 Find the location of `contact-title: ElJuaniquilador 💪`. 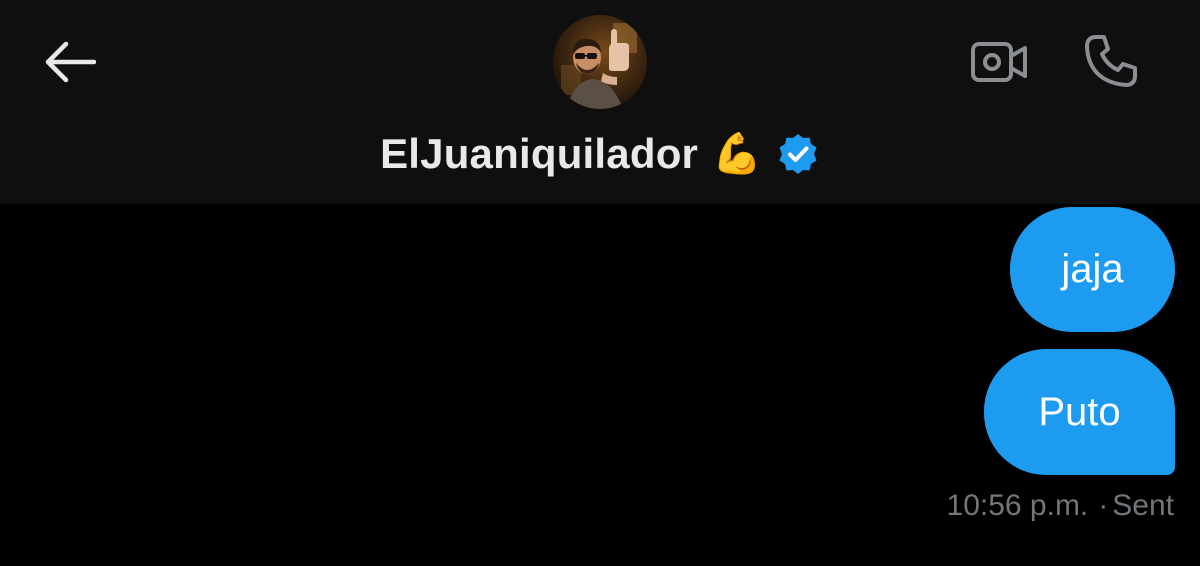

contact-title: ElJuaniquilador 💪 is located at coordinates (600, 154).